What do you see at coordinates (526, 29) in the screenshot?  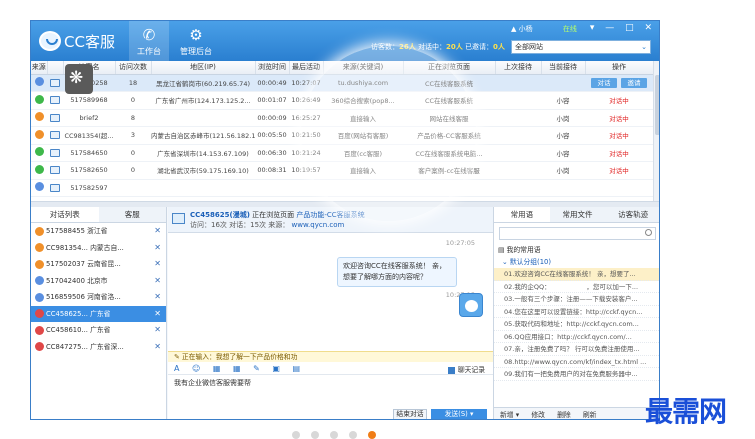 I see `user-name: 小杨` at bounding box center [526, 29].